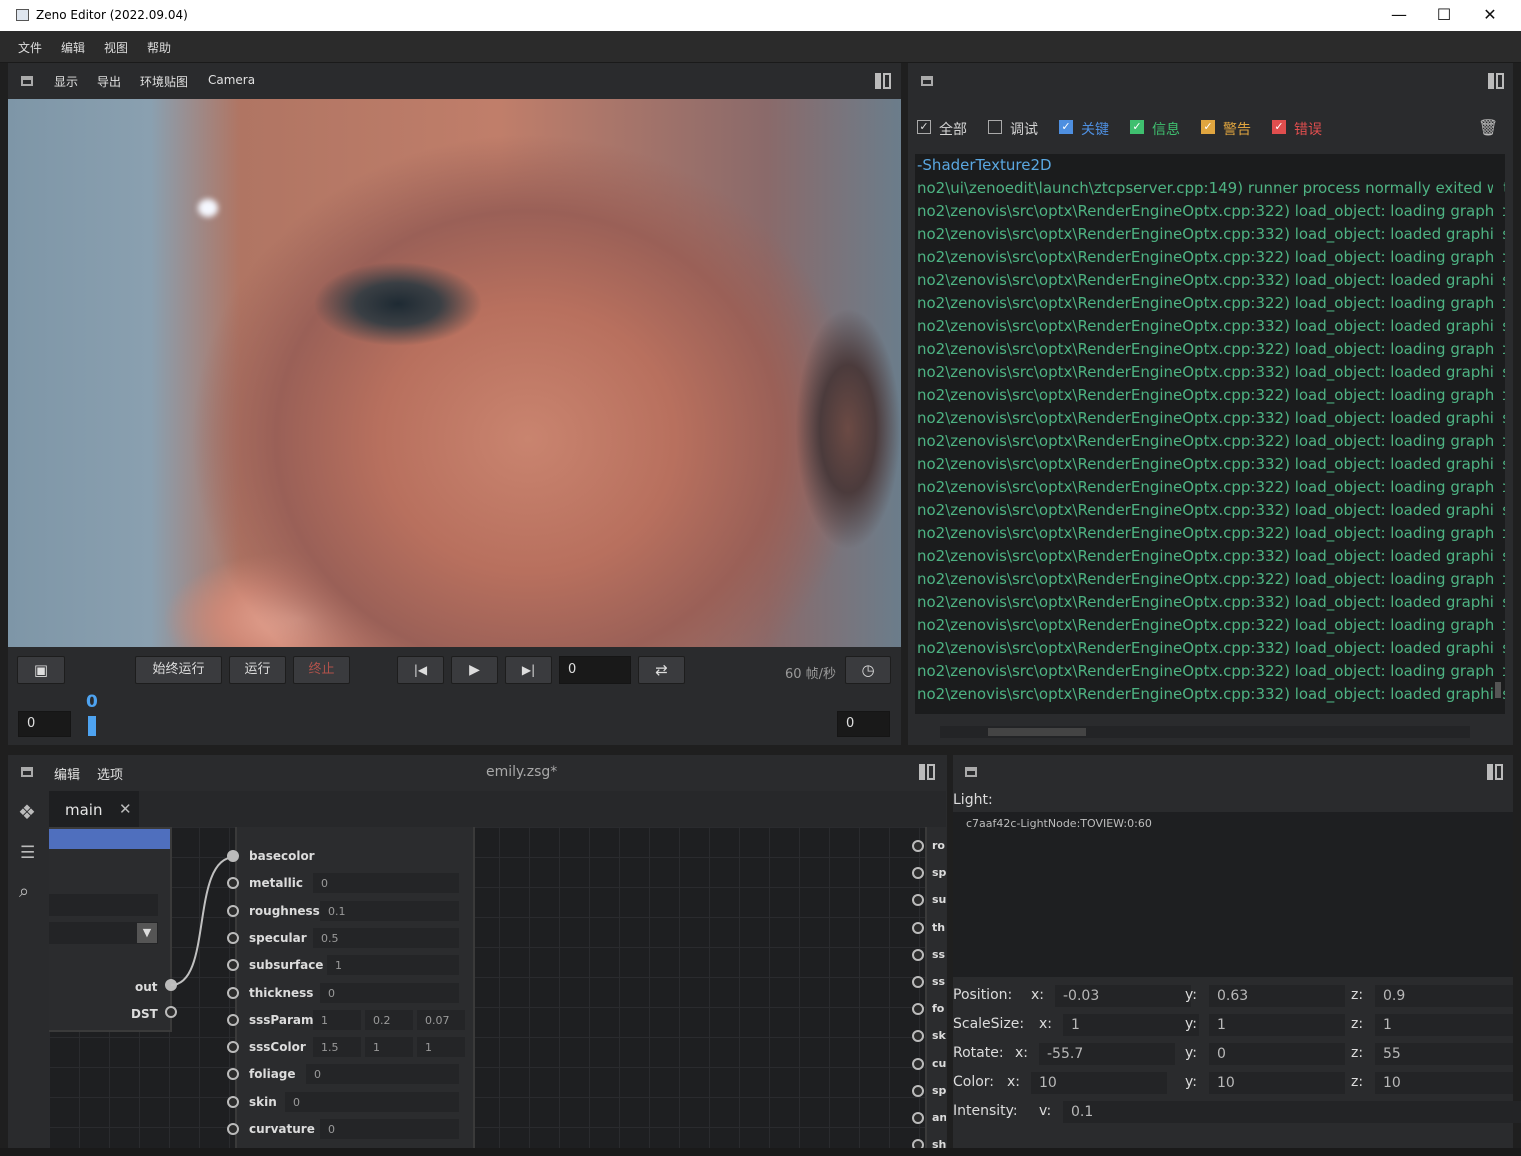  I want to click on input-pin-specular, so click(233, 937).